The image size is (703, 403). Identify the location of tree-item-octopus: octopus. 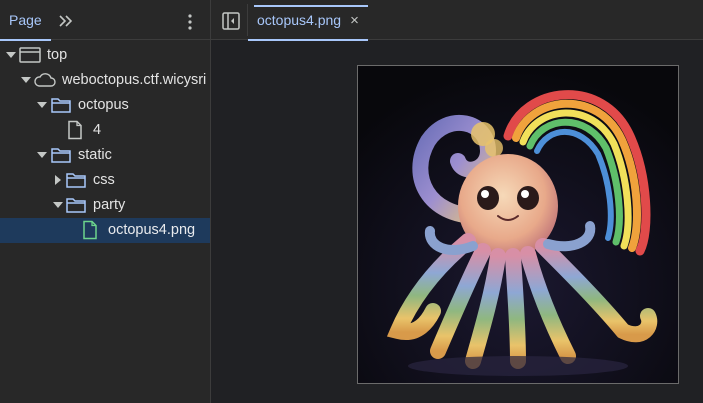
(105, 105).